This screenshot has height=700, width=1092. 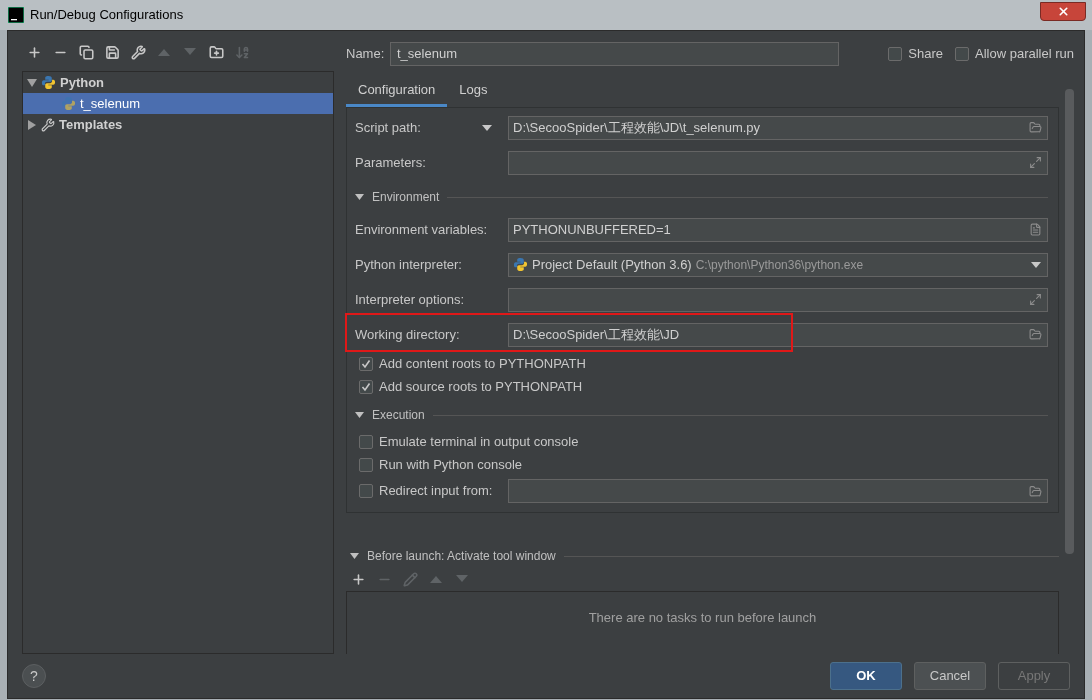 What do you see at coordinates (107, 15) in the screenshot?
I see `window-title: Run/Debug Configurations` at bounding box center [107, 15].